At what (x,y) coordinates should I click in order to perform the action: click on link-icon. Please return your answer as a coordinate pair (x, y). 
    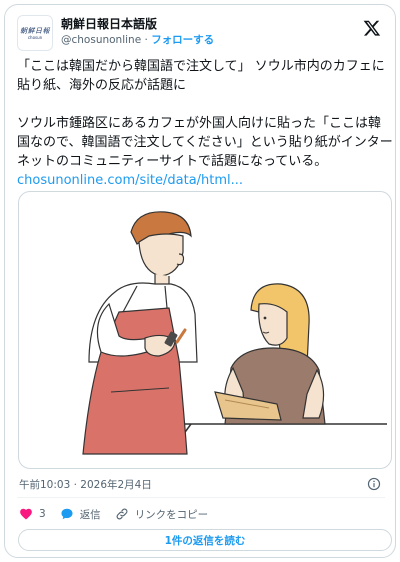
    Looking at the image, I should click on (122, 514).